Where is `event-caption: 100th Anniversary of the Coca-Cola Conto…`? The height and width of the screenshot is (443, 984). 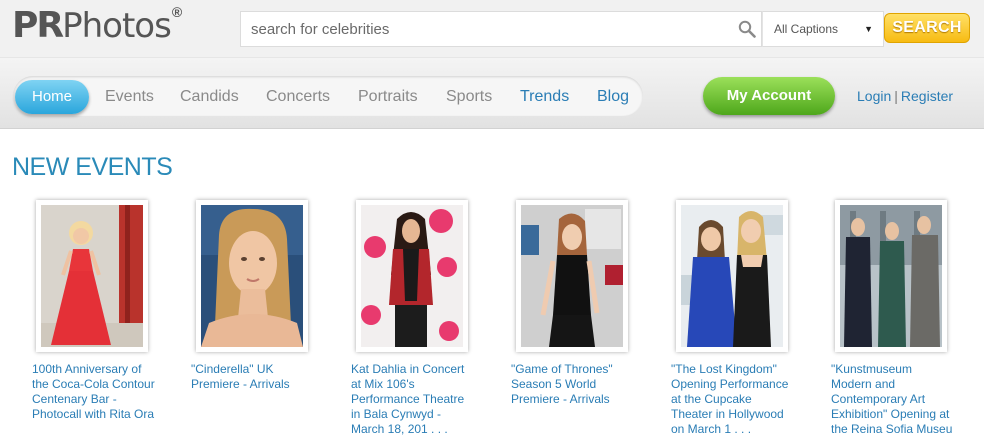 event-caption: 100th Anniversary of the Coca-Cola Conto… is located at coordinates (94, 392).